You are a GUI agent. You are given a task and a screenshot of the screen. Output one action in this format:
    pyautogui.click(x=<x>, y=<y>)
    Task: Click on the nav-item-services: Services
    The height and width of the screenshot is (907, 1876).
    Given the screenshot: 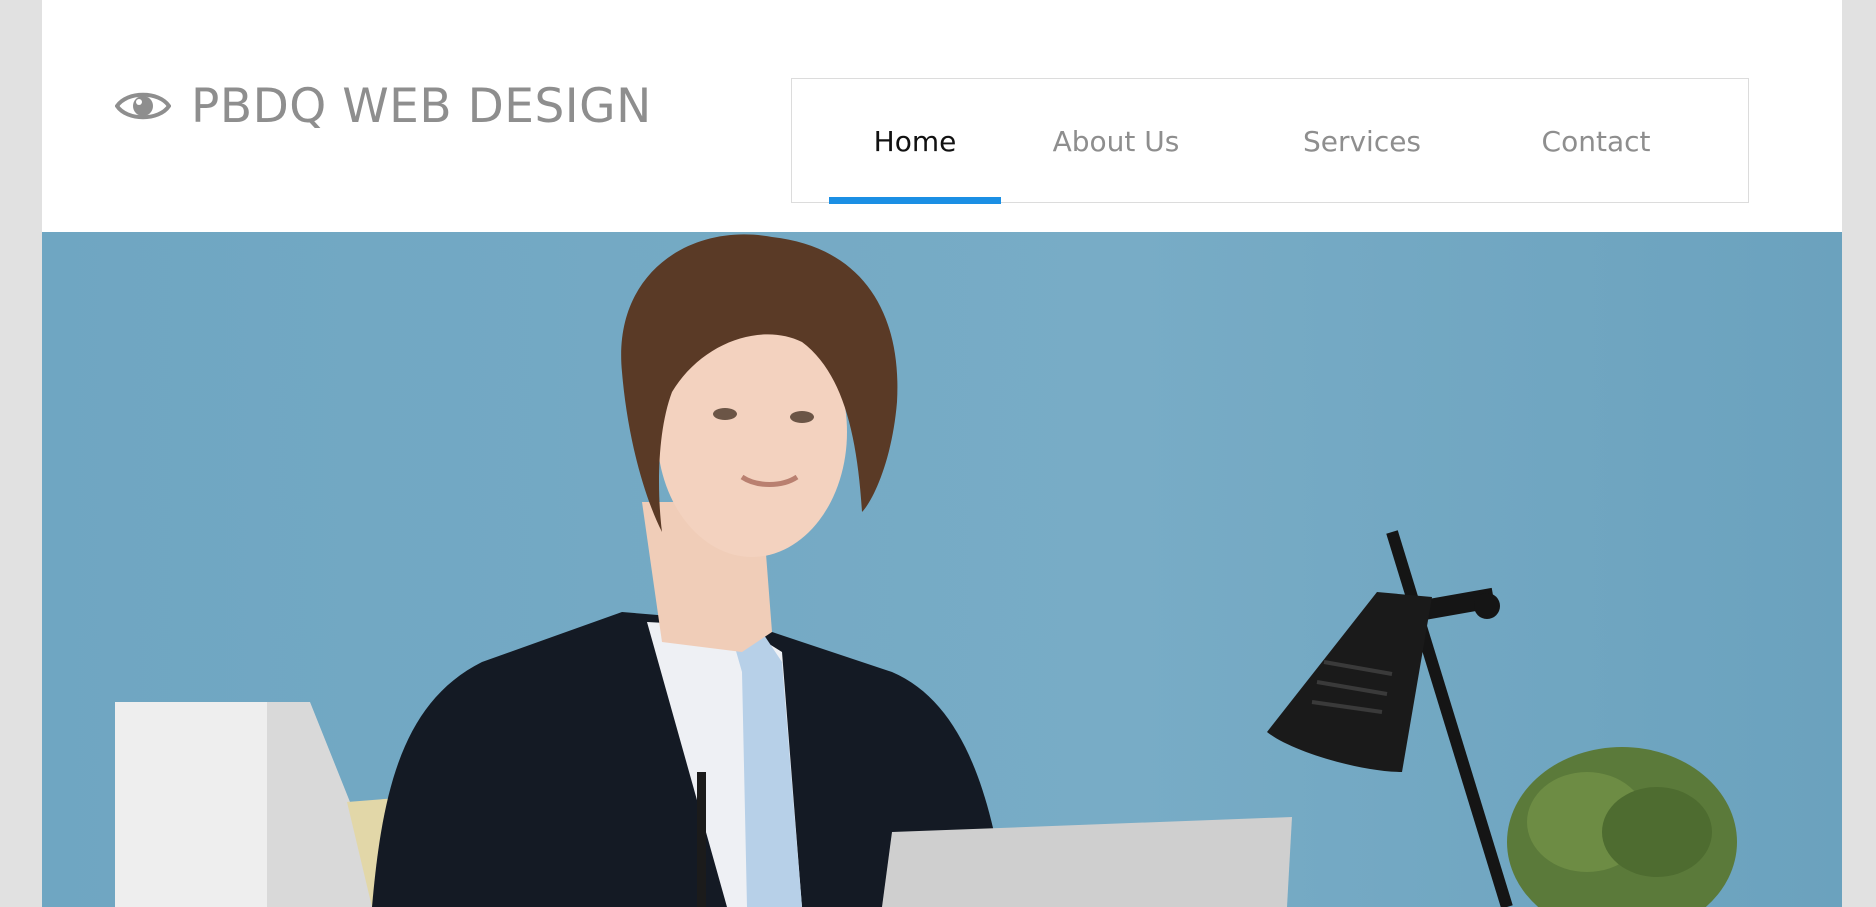 What is the action you would take?
    pyautogui.click(x=1362, y=141)
    